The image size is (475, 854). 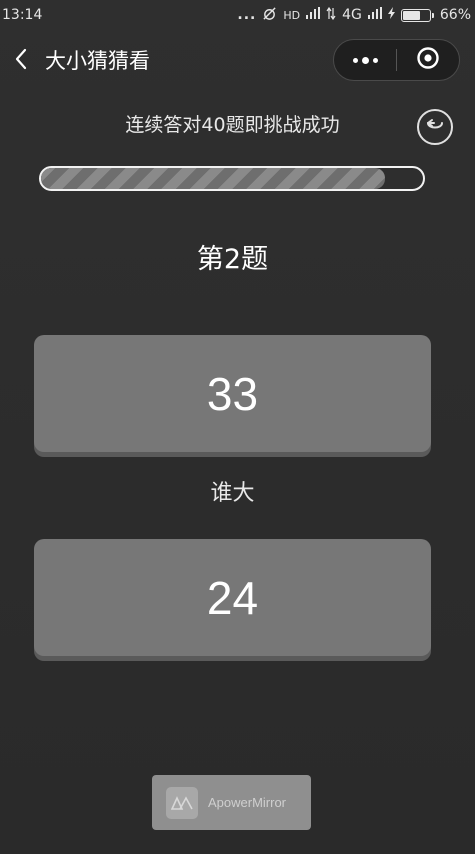 I want to click on more-dots-icon-right, so click(x=375, y=60).